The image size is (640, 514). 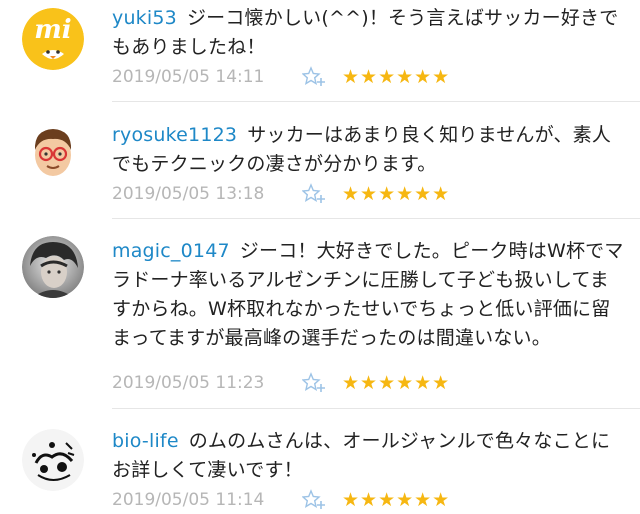 I want to click on svg-text: mi, so click(x=52, y=30).